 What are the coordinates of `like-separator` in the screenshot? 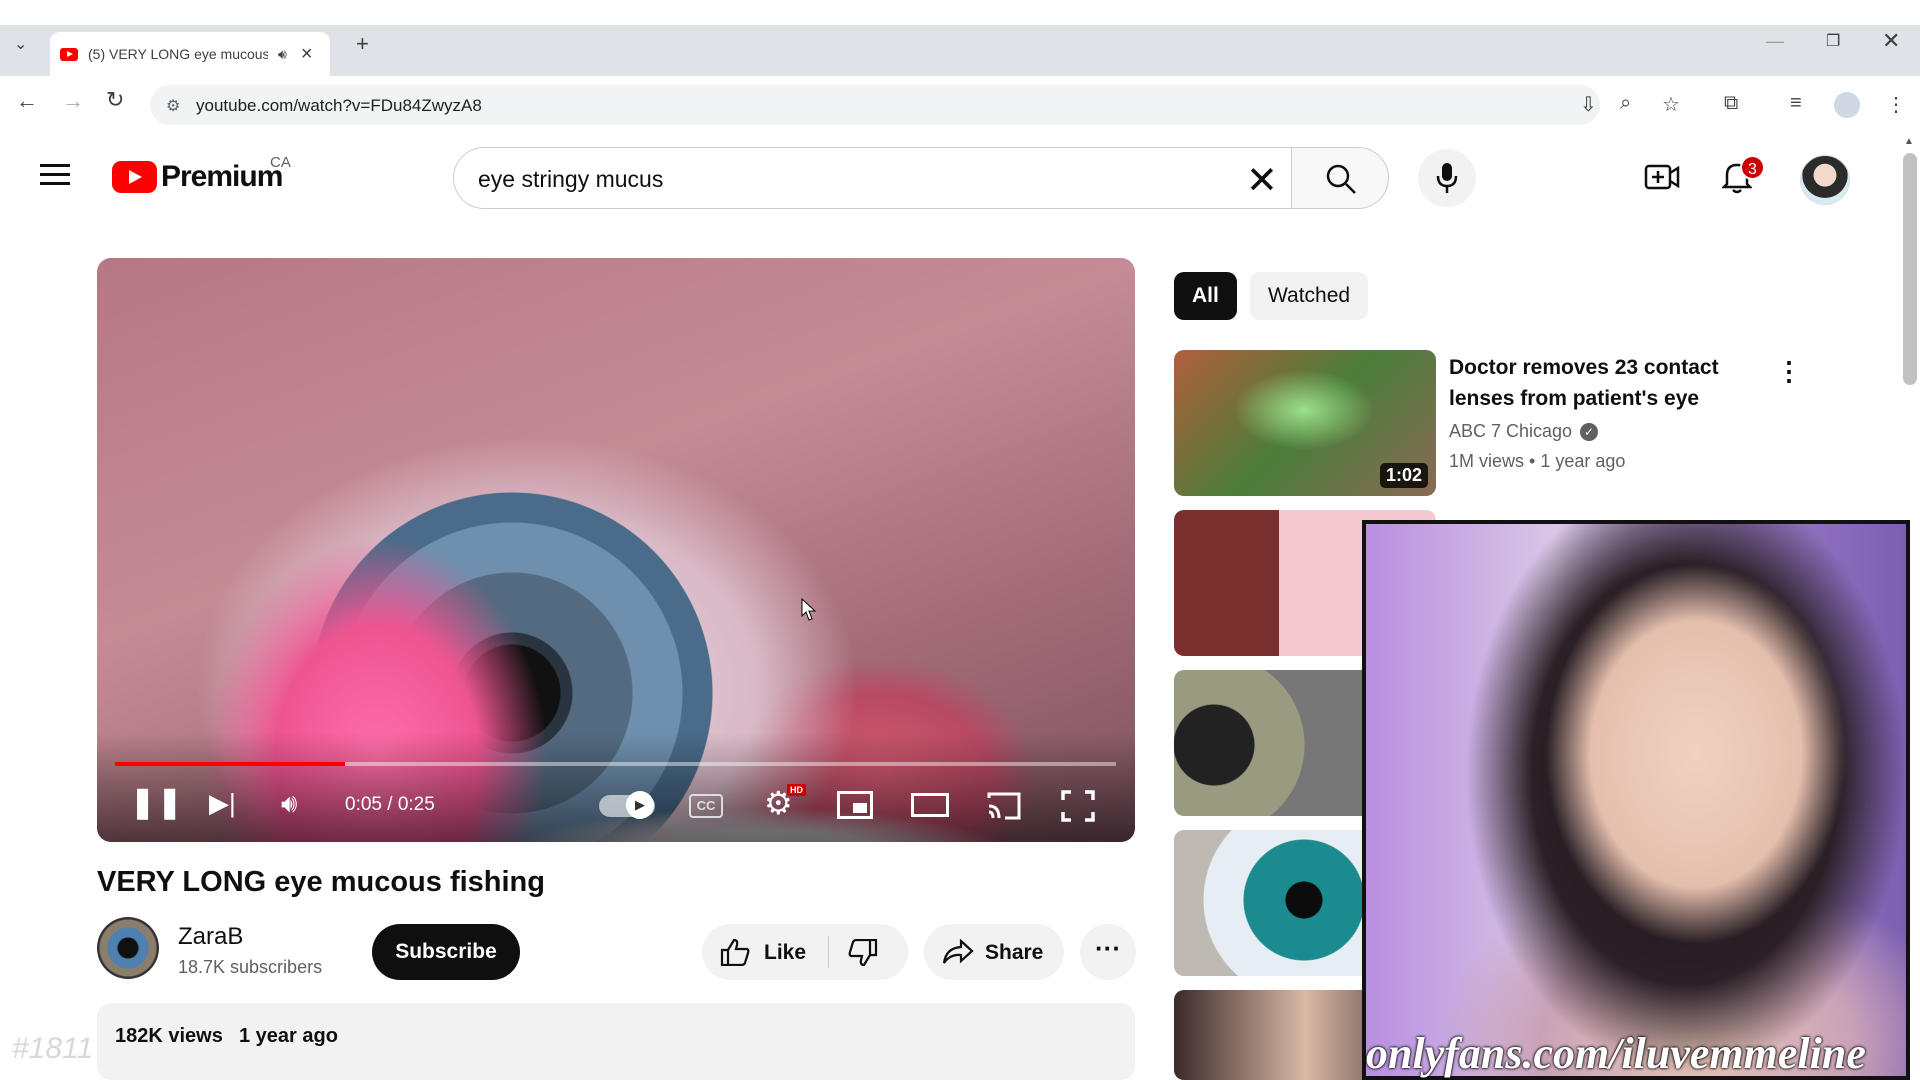 It's located at (828, 952).